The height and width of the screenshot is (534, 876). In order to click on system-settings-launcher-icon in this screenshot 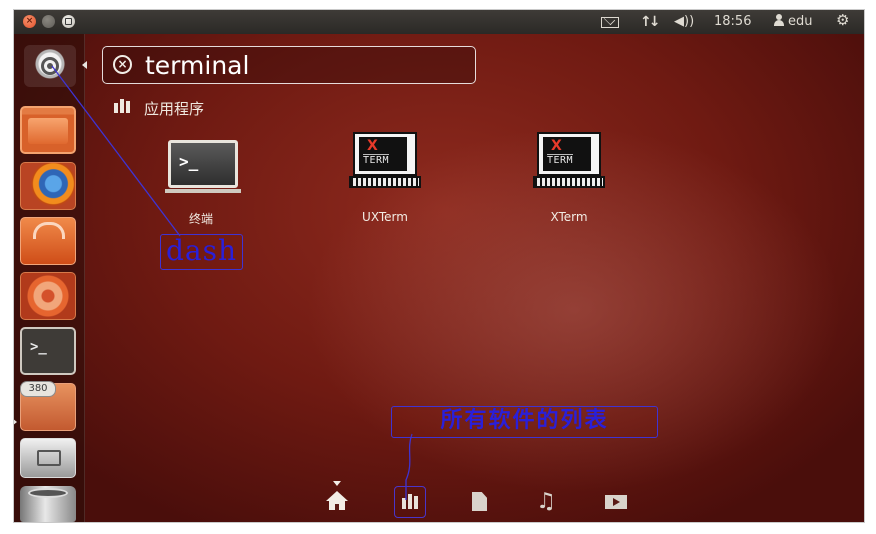, I will do `click(48, 296)`.